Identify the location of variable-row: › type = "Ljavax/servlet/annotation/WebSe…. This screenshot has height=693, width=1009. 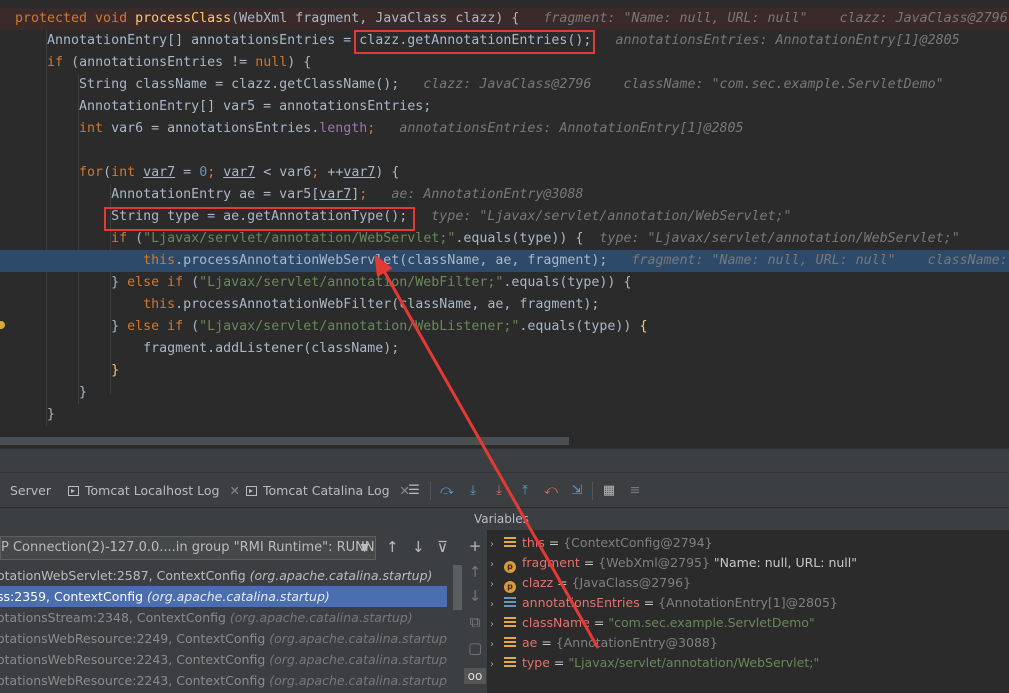
(654, 663).